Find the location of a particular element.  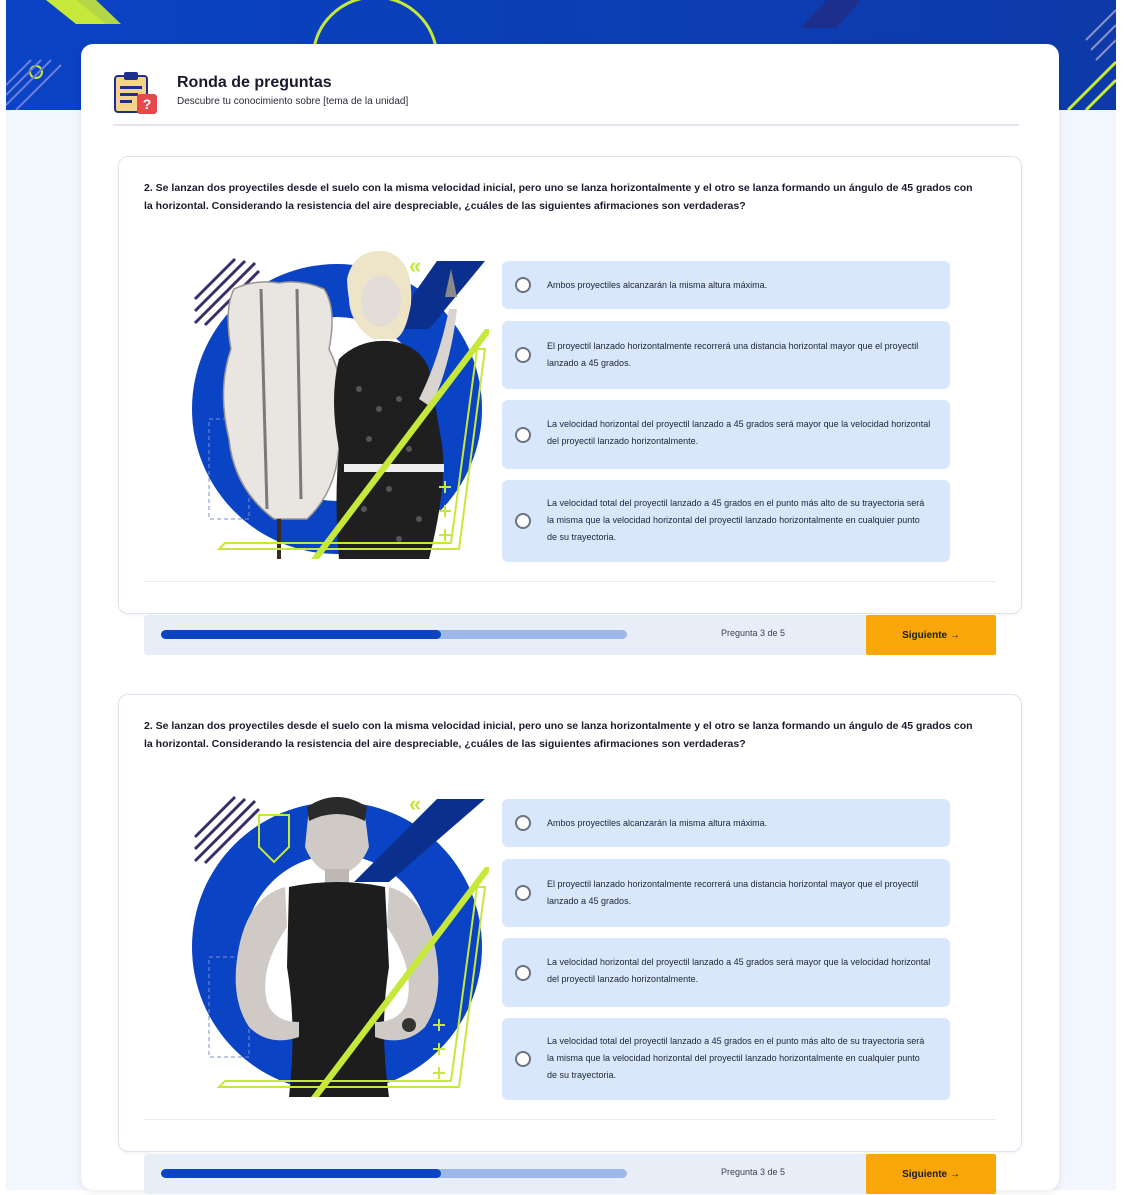

woman-mannequin-illustration: « is located at coordinates (342, 404).